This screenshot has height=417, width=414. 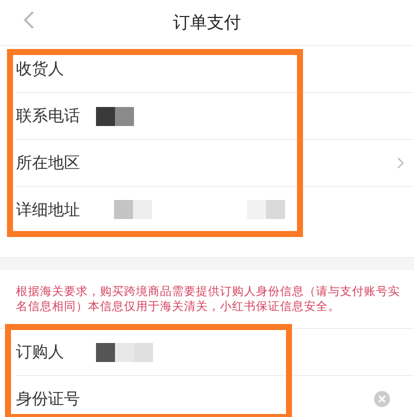 What do you see at coordinates (208, 299) in the screenshot?
I see `customs-notice: 根据海关要求，购买跨境商品需要提供订购人身份信息（请与支付账号实名信息相同）本信息仅用于海关清关，小红书保证信息安全。` at bounding box center [208, 299].